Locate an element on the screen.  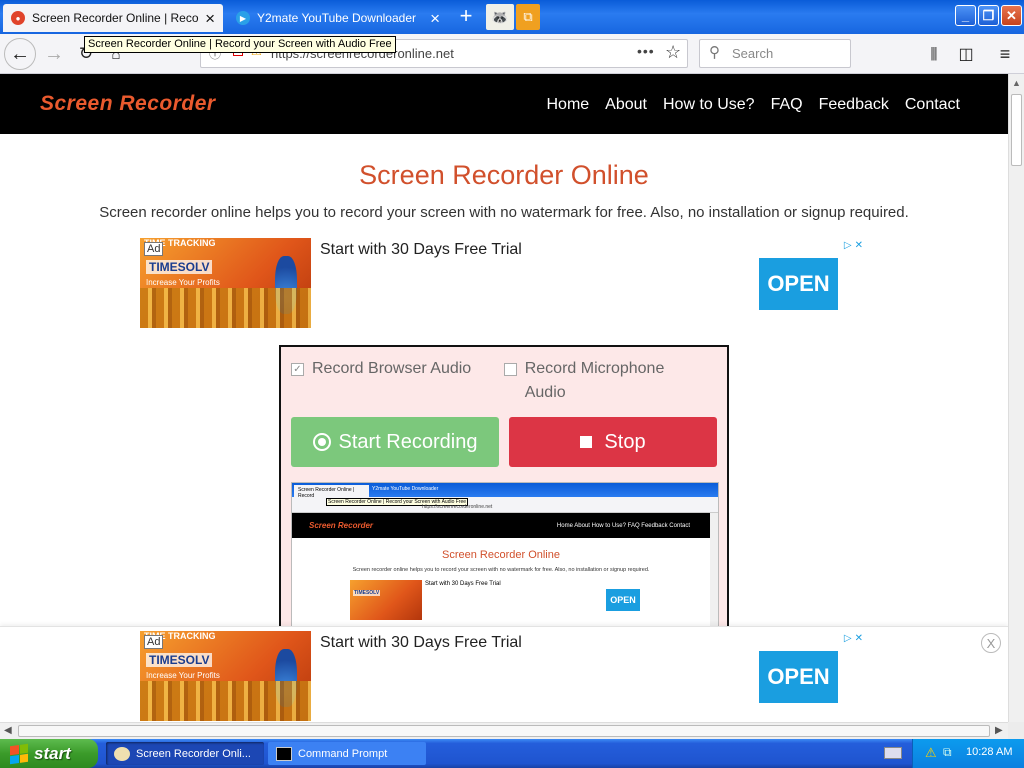
page-actions-icon: ••• is located at coordinates (646, 51).